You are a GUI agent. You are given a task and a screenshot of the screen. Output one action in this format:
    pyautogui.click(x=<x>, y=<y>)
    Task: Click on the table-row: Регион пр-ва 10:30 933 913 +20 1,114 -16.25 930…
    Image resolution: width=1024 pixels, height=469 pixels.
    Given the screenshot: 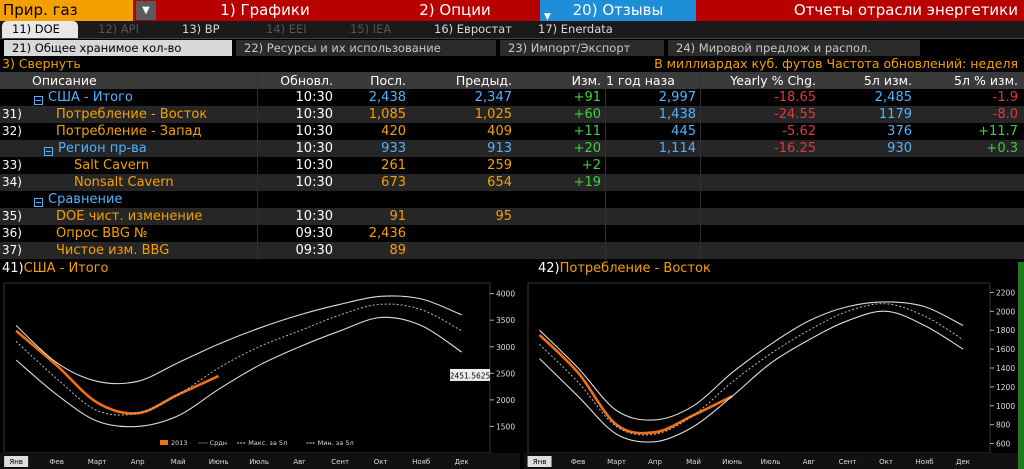 What is the action you would take?
    pyautogui.click(x=512, y=148)
    